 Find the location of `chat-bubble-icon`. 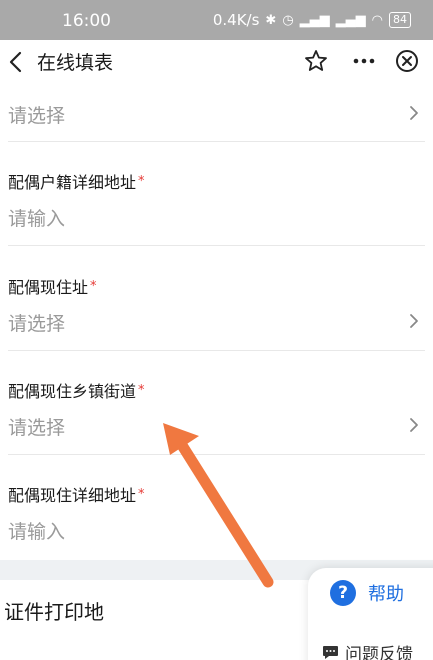

chat-bubble-icon is located at coordinates (330, 652).